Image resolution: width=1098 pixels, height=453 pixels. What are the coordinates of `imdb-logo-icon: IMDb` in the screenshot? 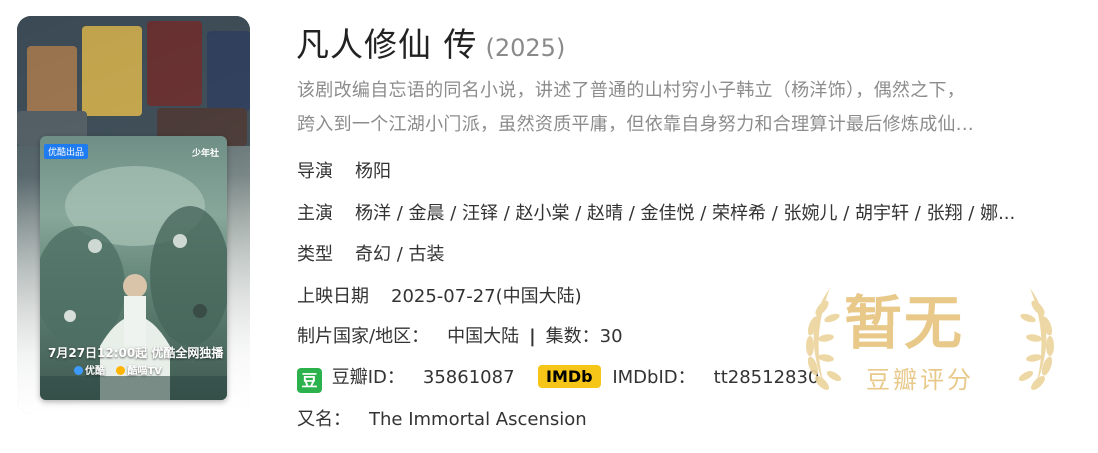 It's located at (569, 376).